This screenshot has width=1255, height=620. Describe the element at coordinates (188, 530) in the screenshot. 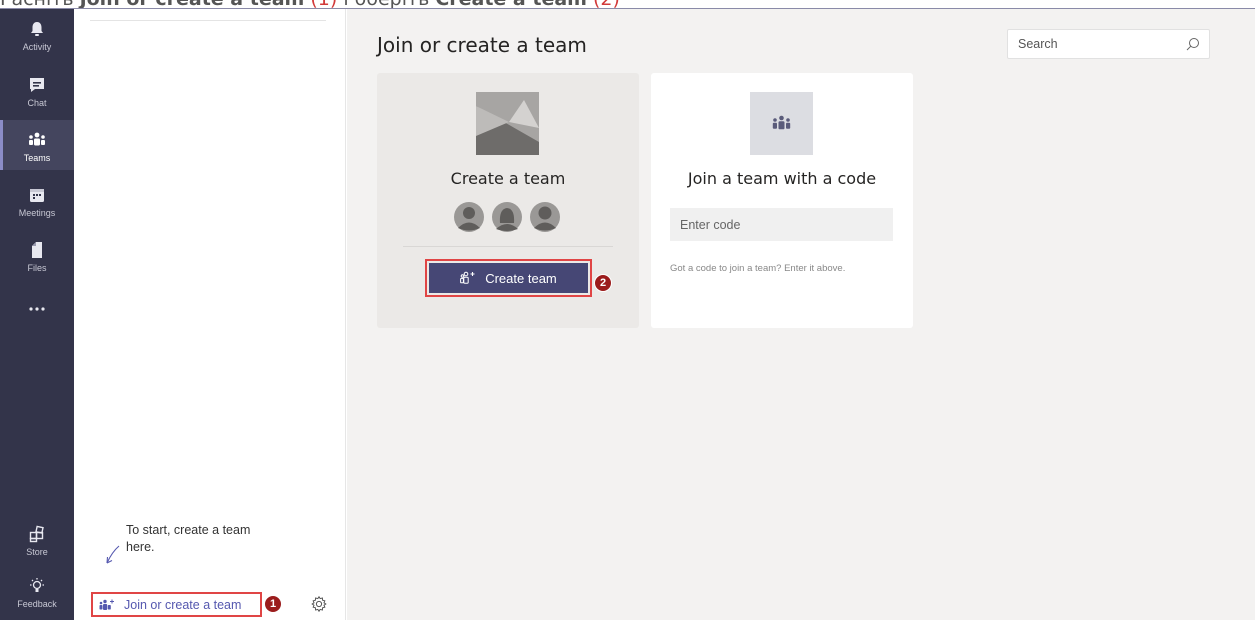

I see `hint-line-1: To start, create a team` at that location.